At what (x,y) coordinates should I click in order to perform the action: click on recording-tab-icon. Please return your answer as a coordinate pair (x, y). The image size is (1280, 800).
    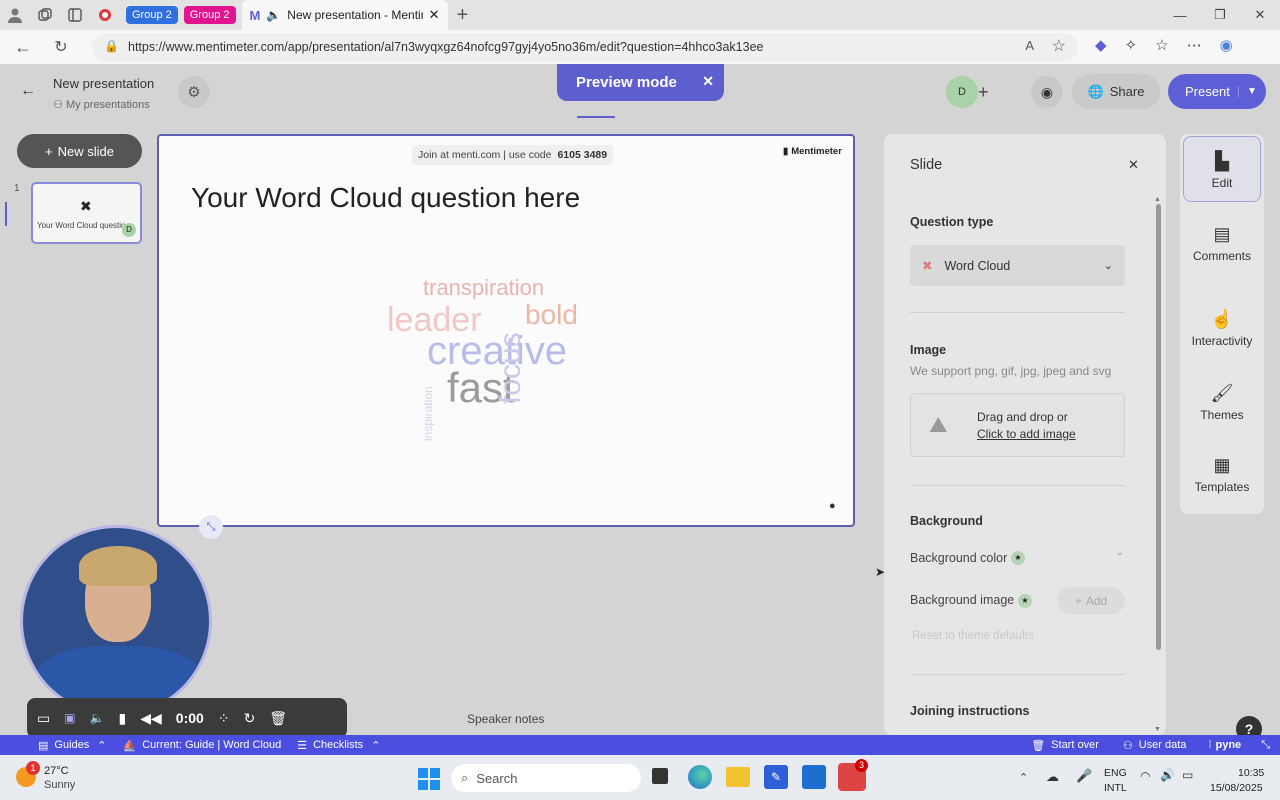
    Looking at the image, I should click on (105, 15).